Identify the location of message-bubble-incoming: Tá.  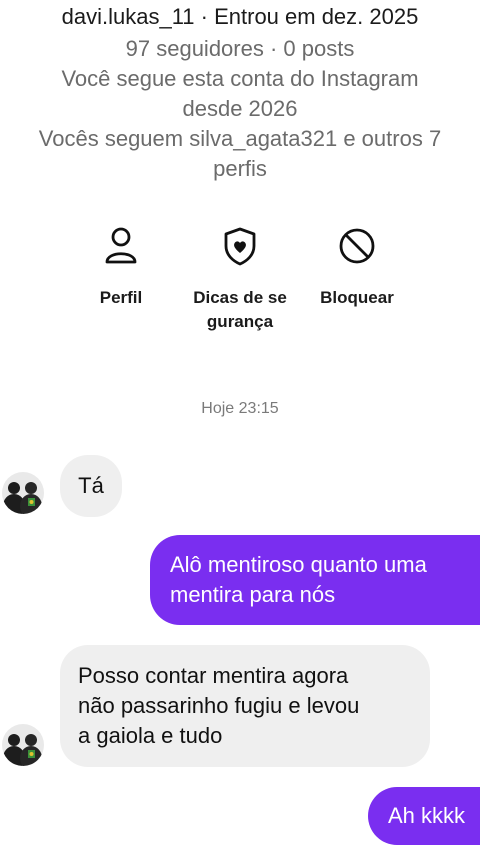
(91, 486).